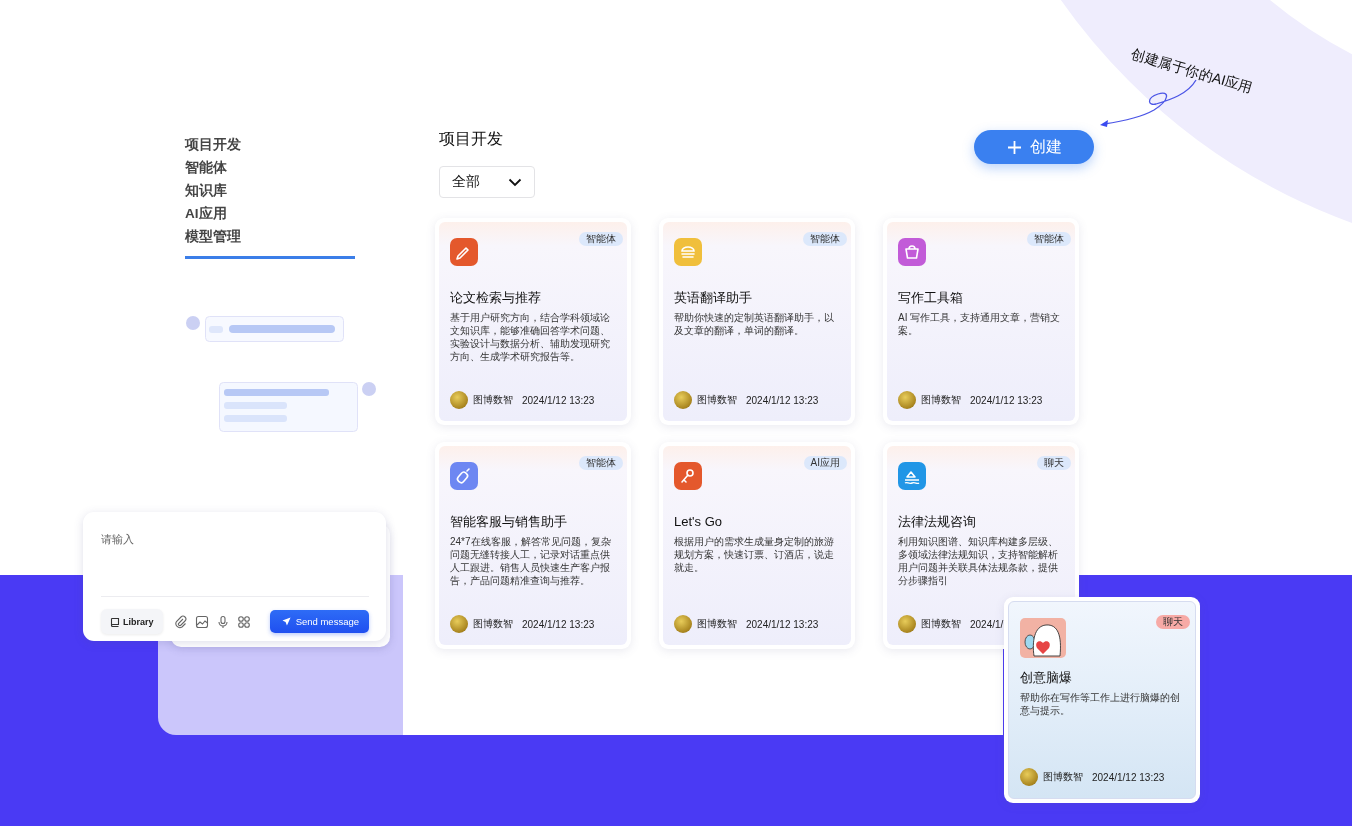 The height and width of the screenshot is (826, 1352). I want to click on section-title: 项目开发, so click(471, 139).